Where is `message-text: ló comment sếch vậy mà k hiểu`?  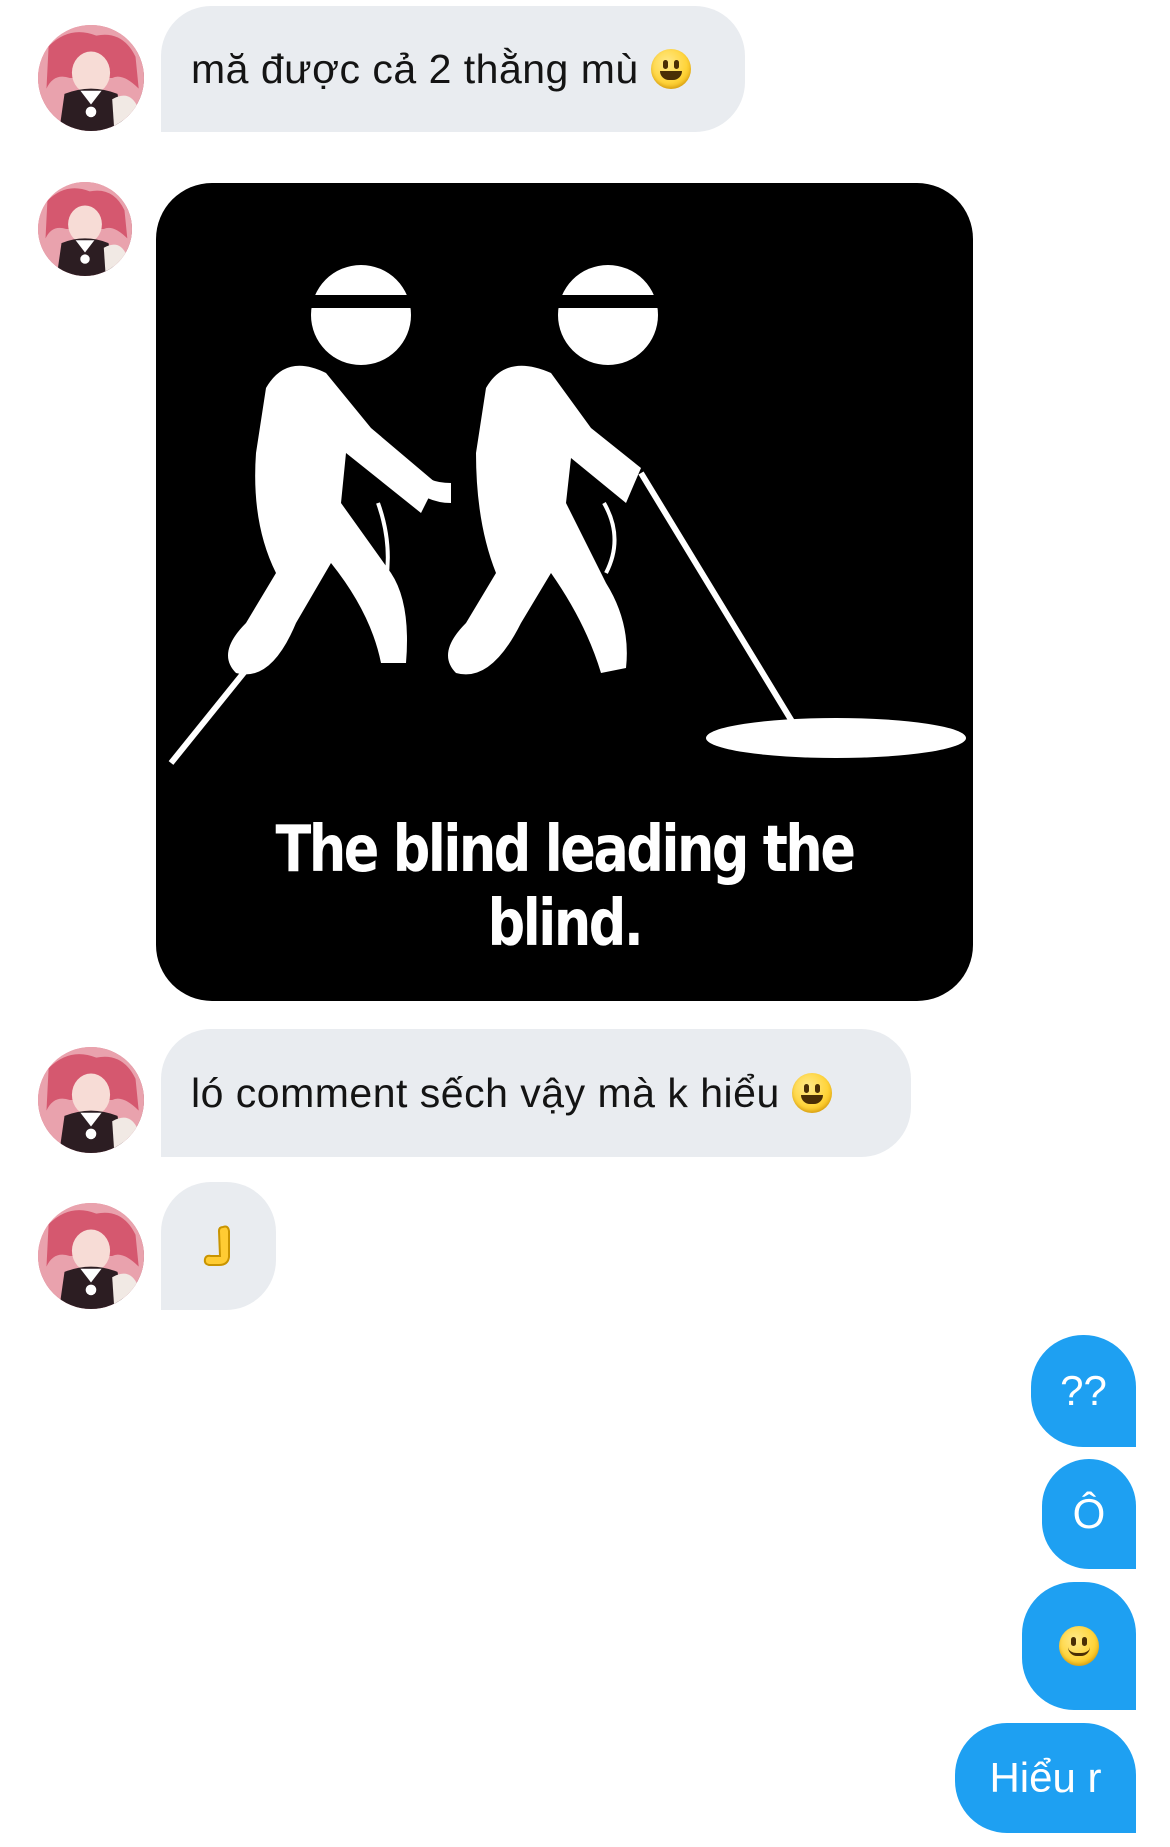 message-text: ló comment sếch vậy mà k hiểu is located at coordinates (485, 1092).